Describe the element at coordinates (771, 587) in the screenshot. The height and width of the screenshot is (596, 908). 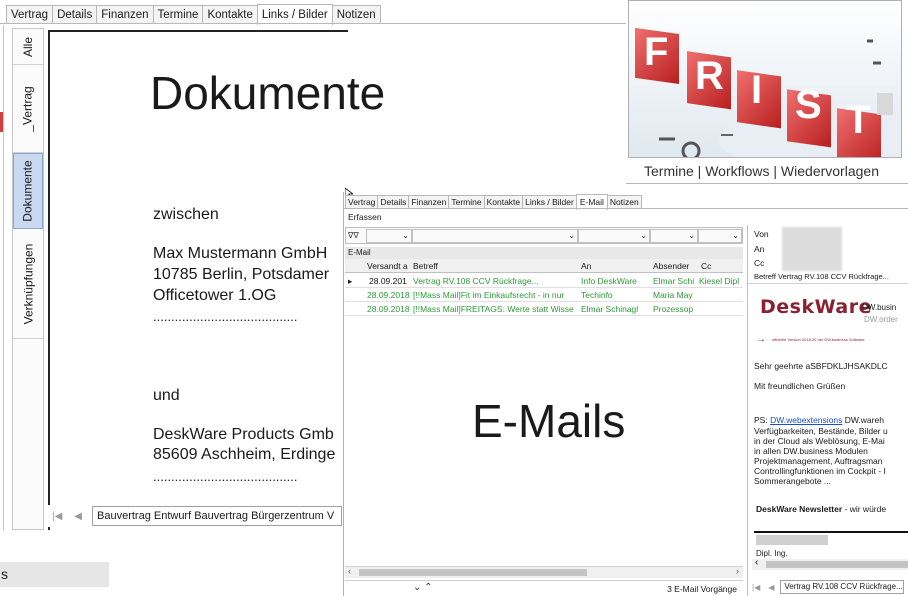
I see `preview-prev-icon: ◀` at that location.